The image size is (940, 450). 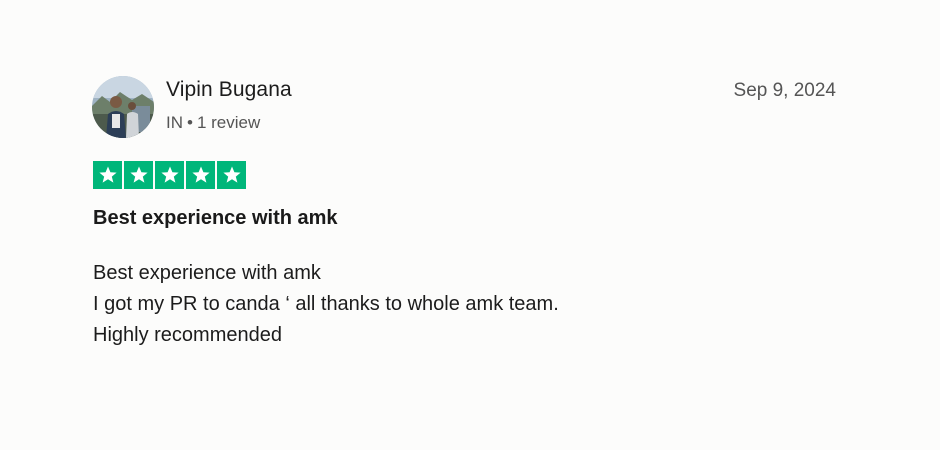 I want to click on star-rating, so click(x=169, y=175).